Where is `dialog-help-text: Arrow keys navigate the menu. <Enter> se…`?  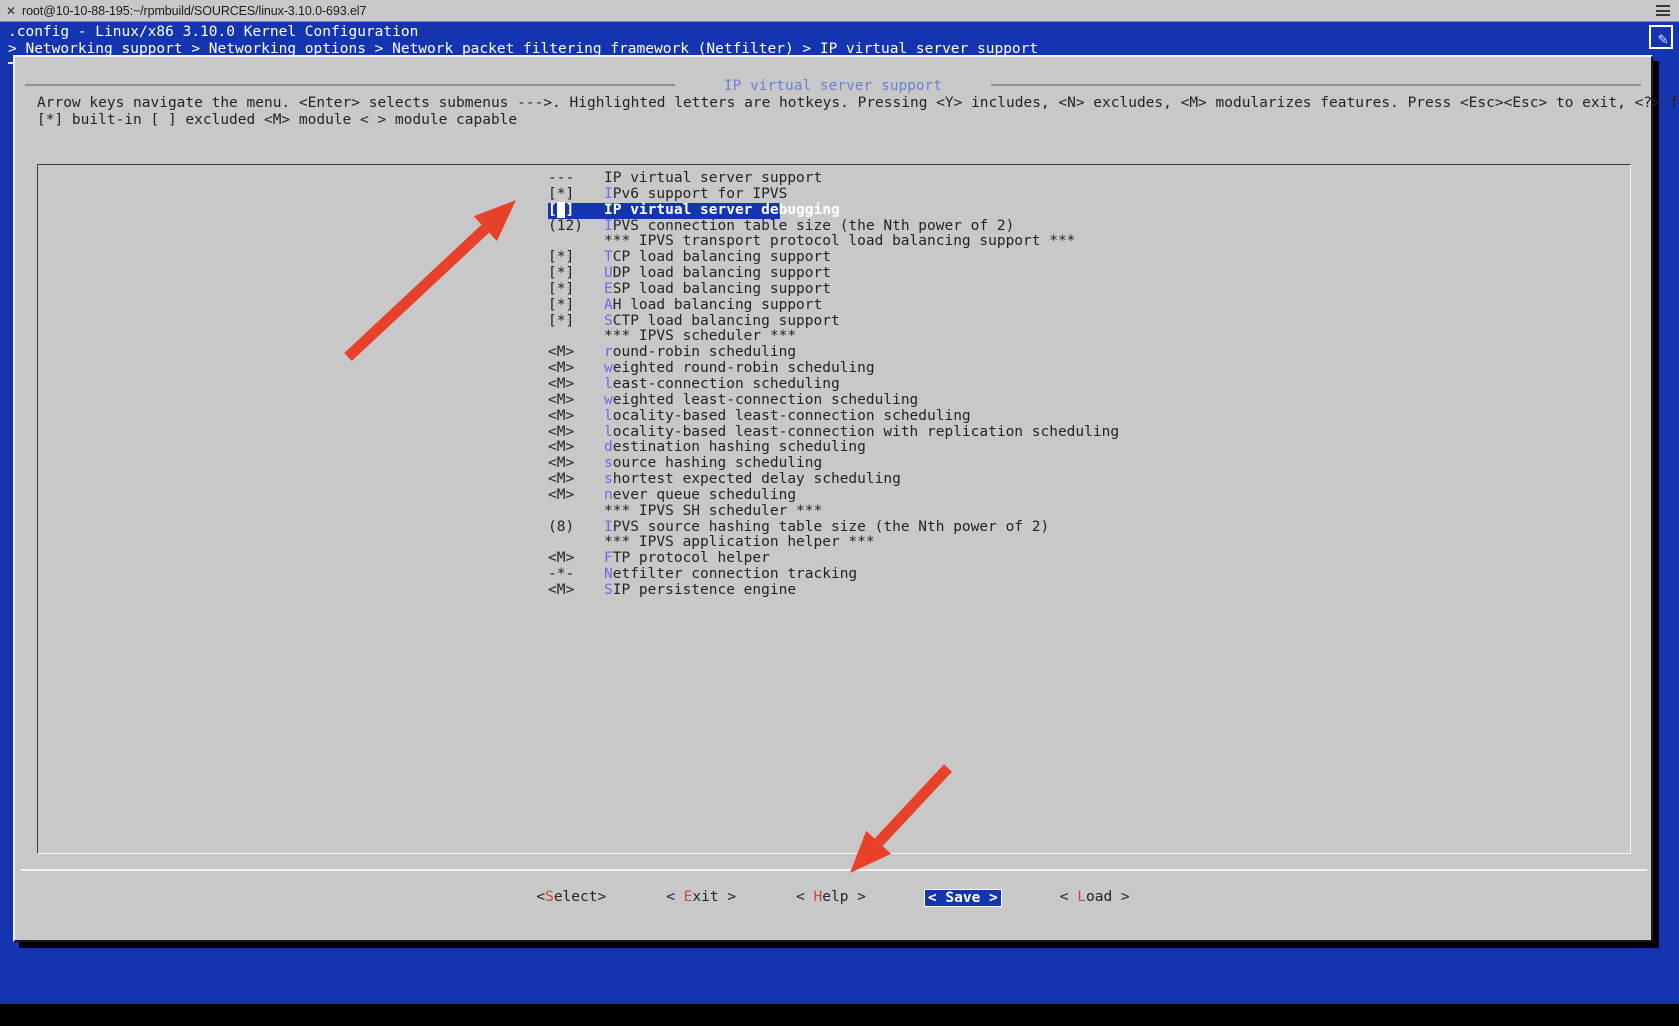
dialog-help-text: Arrow keys navigate the menu. <Enter> se… is located at coordinates (858, 111).